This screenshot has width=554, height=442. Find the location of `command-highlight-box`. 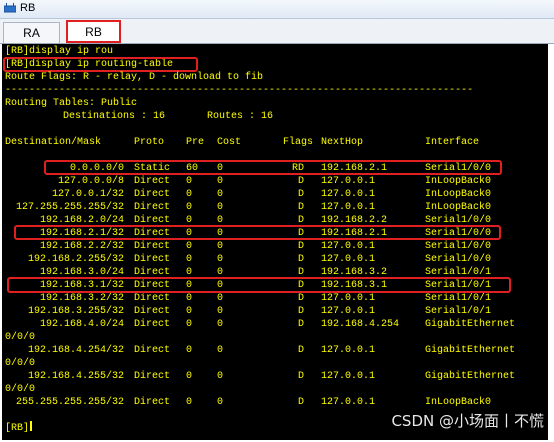

command-highlight-box is located at coordinates (100, 64).